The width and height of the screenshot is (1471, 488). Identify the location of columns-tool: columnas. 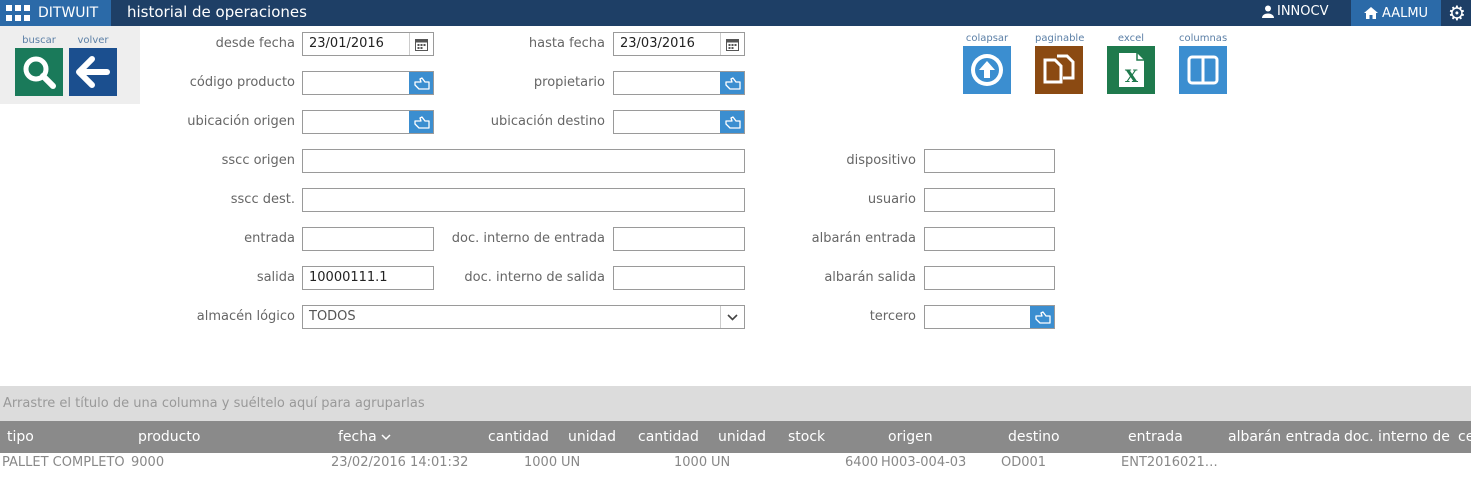
(1203, 63).